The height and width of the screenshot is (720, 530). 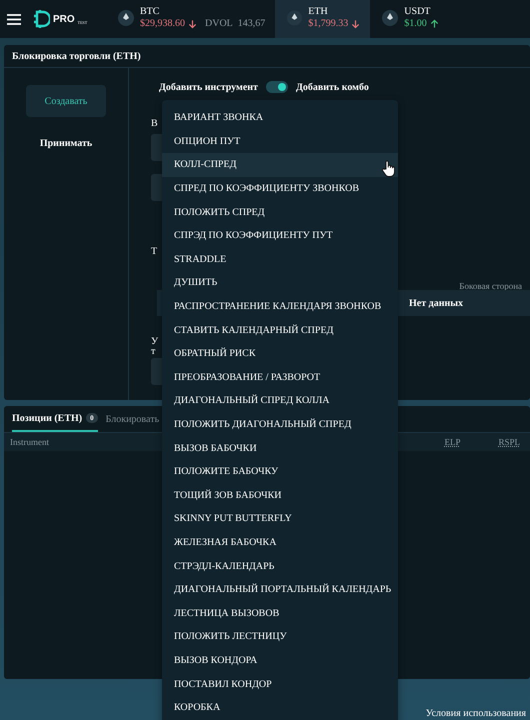 I want to click on empty-text: Нет данных, so click(x=436, y=303).